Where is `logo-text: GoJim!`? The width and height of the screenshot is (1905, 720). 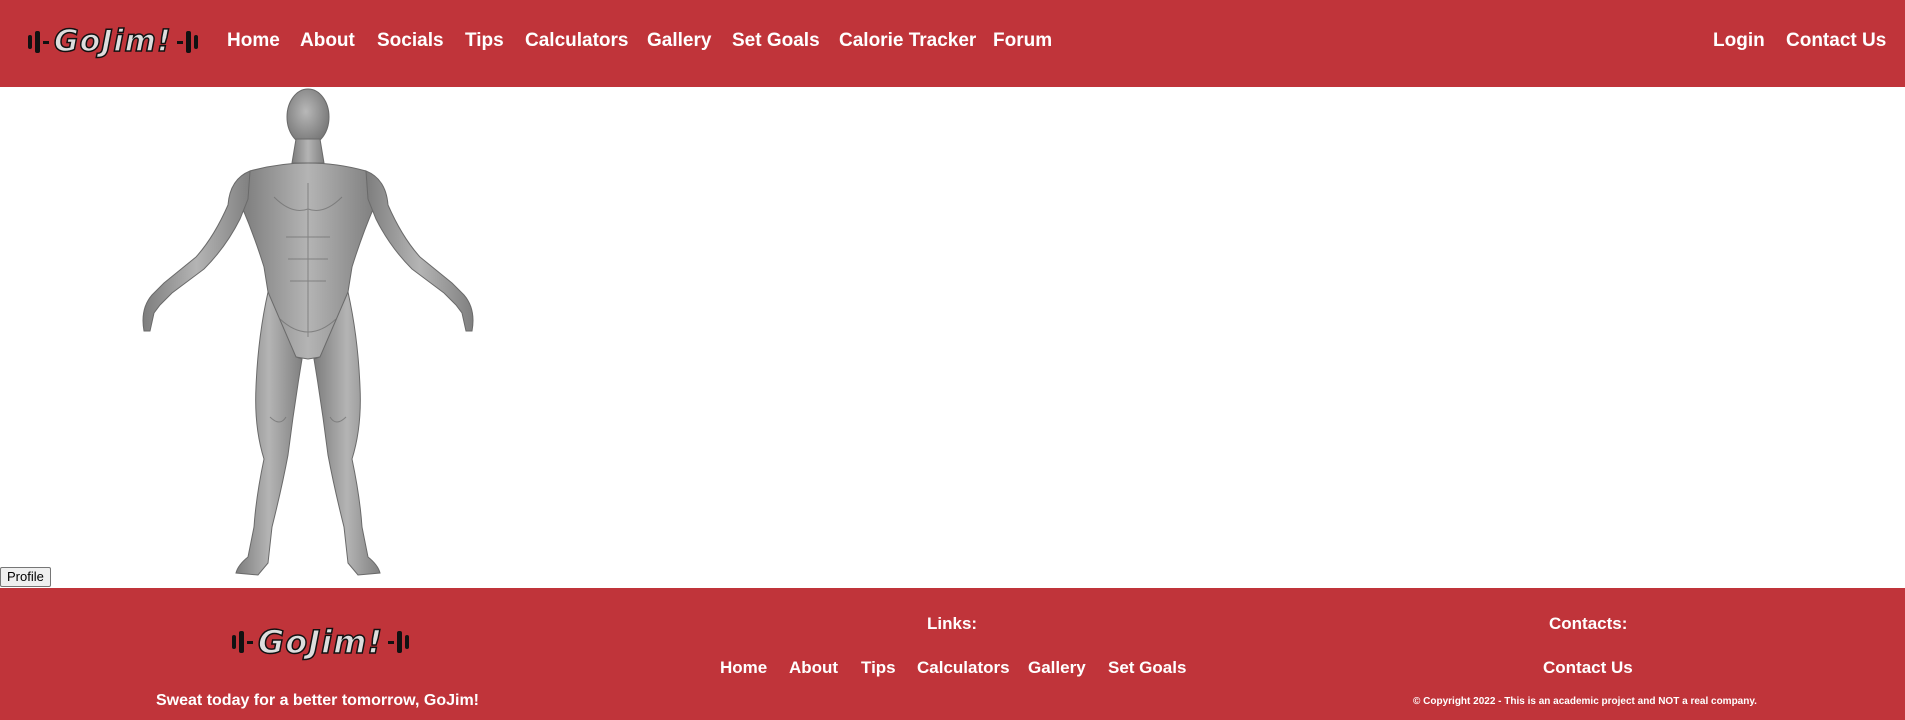
logo-text: GoJim! is located at coordinates (112, 41).